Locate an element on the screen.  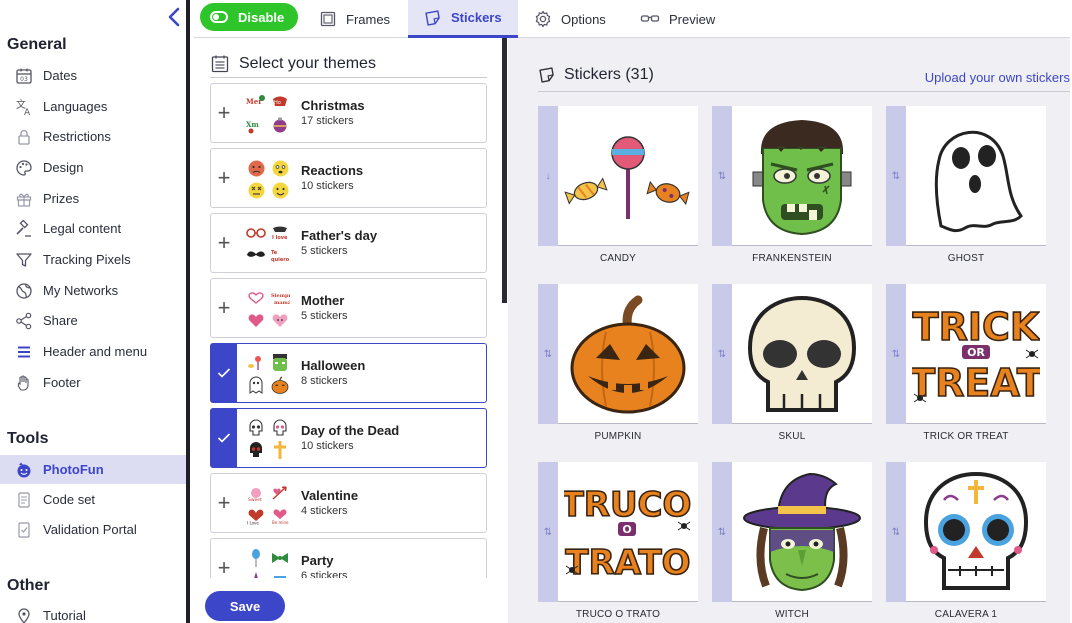
stickers-title-text: Stickers (31) is located at coordinates (609, 74).